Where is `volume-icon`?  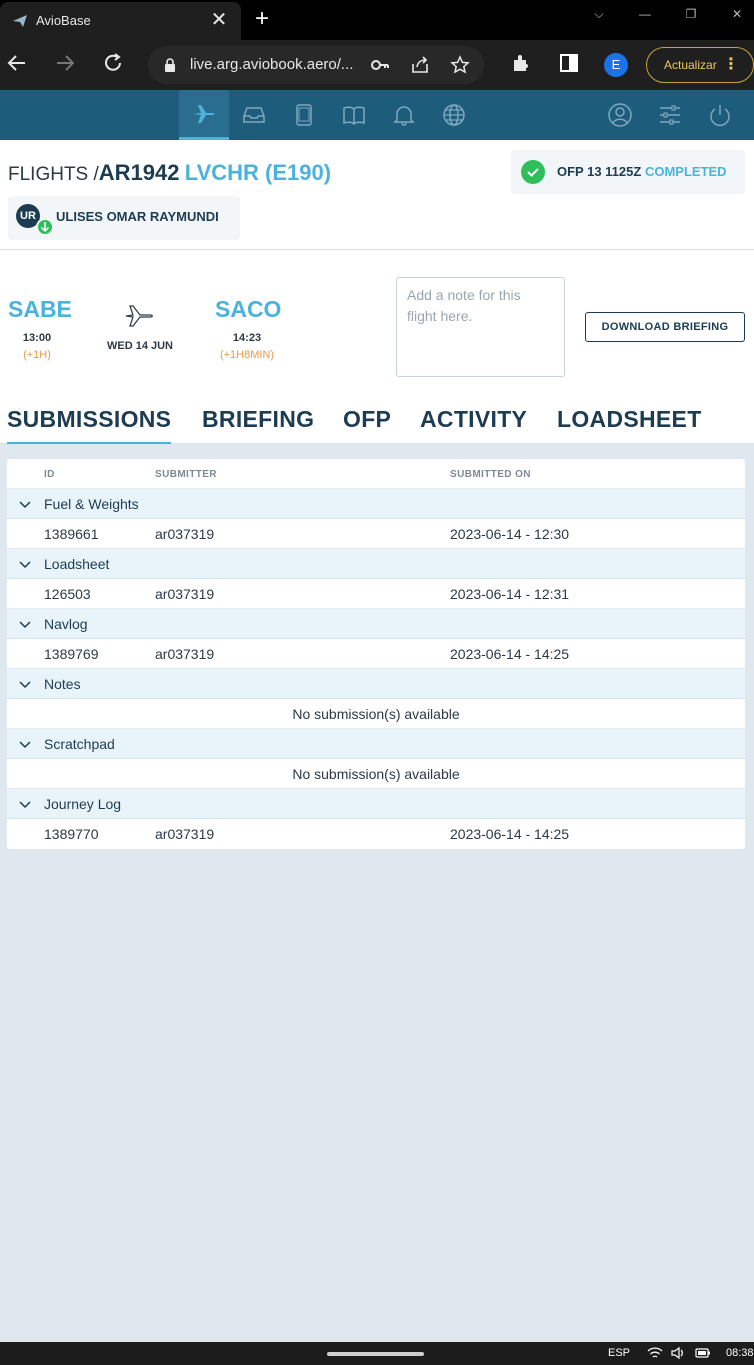
volume-icon is located at coordinates (678, 1353).